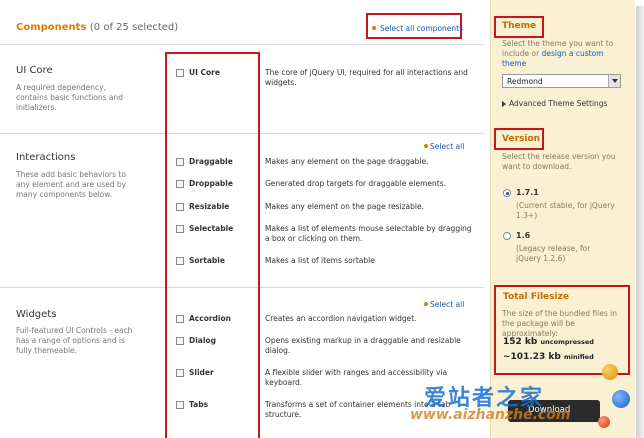 This screenshot has height=438, width=644. Describe the element at coordinates (520, 342) in the screenshot. I see `filesize-uncompressed-value: 152 kb` at that location.